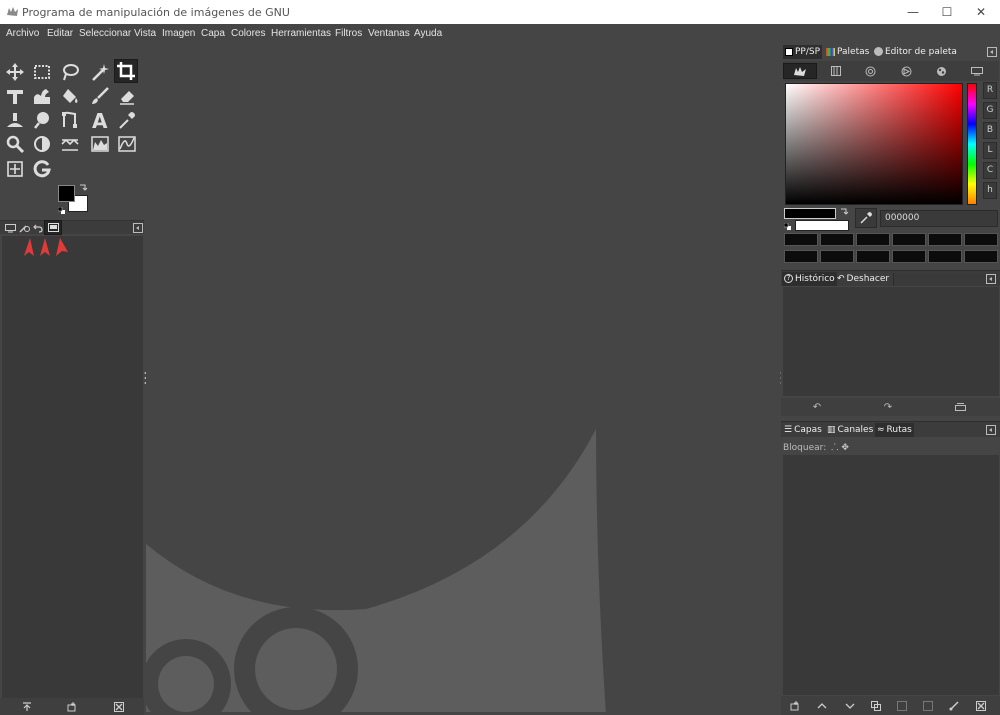 The image size is (1000, 715). Describe the element at coordinates (126, 71) in the screenshot. I see `crop-tool-icon` at that location.